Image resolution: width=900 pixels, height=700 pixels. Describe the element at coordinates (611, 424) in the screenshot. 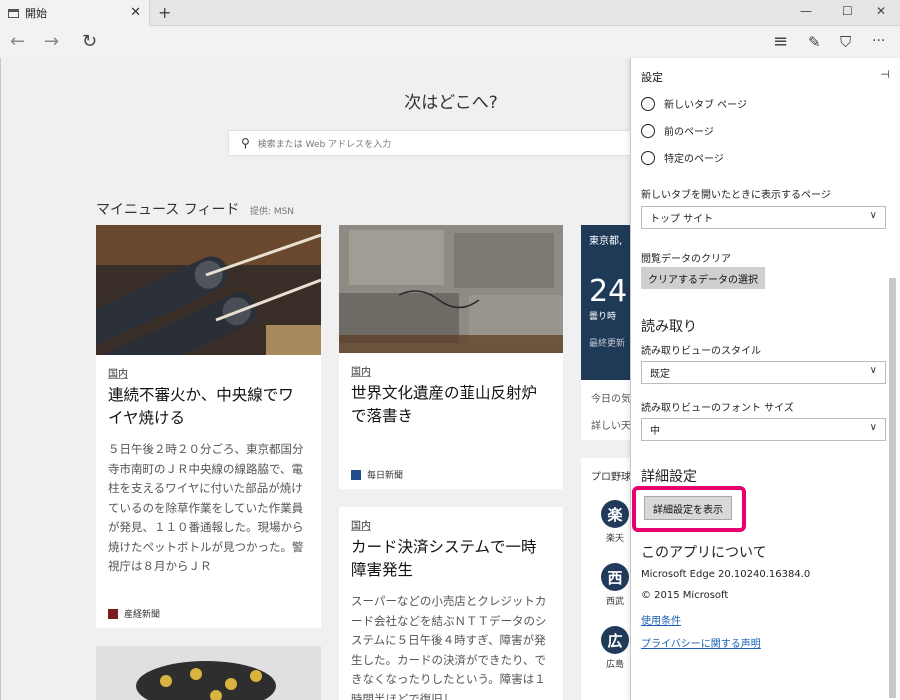

I see `weather-link-details: 詳しい天` at that location.